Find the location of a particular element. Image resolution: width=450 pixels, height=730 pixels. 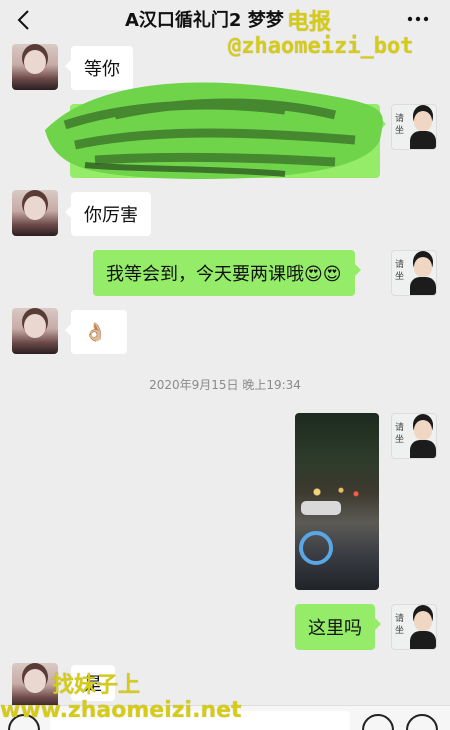

message-text: 你厉害 is located at coordinates (111, 215).